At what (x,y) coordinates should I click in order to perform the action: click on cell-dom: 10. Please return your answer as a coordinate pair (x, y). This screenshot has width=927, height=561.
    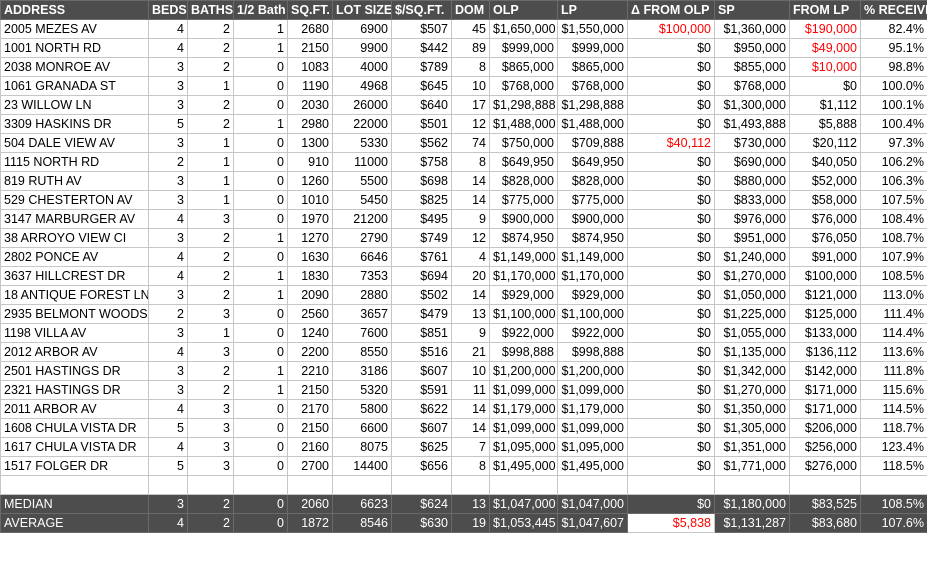
    Looking at the image, I should click on (470, 371).